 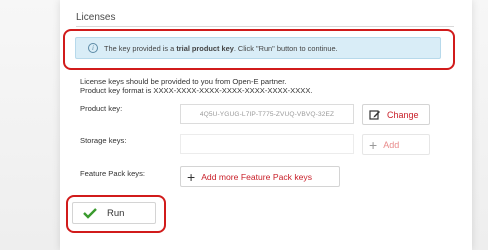 I want to click on storage-keys-label: Storage keys:, so click(x=103, y=140).